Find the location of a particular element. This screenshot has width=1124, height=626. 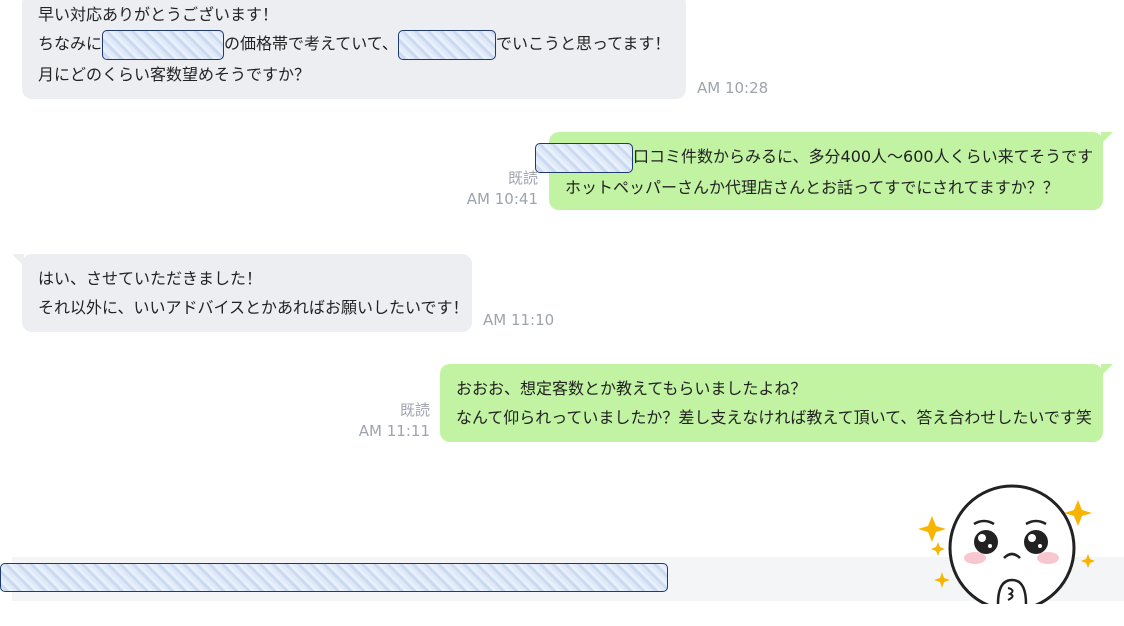

message-2-line-1-text: 口コミ件数からみるに、多分400人～600人くらい来てそうです is located at coordinates (863, 156).